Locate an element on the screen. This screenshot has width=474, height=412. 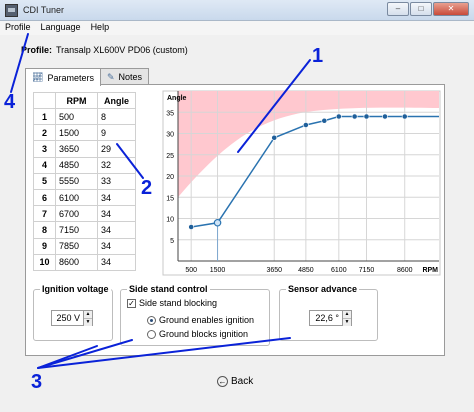
ignition-voltage-value: 250 V is located at coordinates (68, 318).